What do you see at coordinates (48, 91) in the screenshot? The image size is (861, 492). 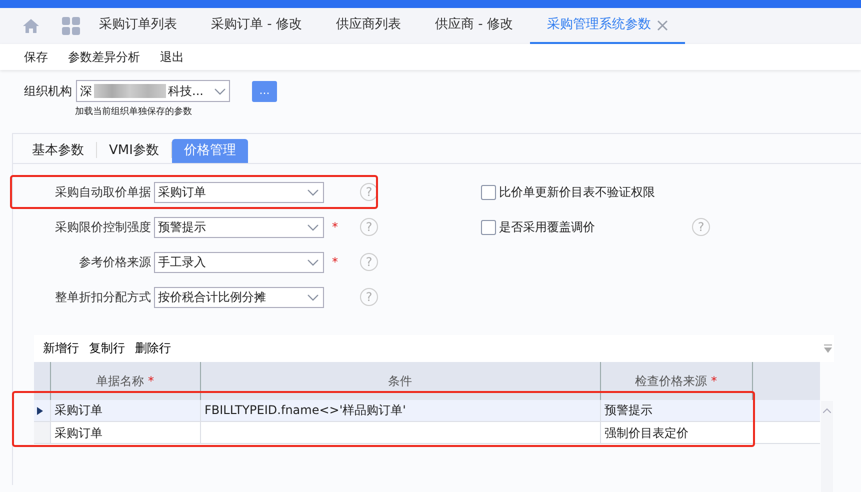 I see `field-label: 组织机构` at bounding box center [48, 91].